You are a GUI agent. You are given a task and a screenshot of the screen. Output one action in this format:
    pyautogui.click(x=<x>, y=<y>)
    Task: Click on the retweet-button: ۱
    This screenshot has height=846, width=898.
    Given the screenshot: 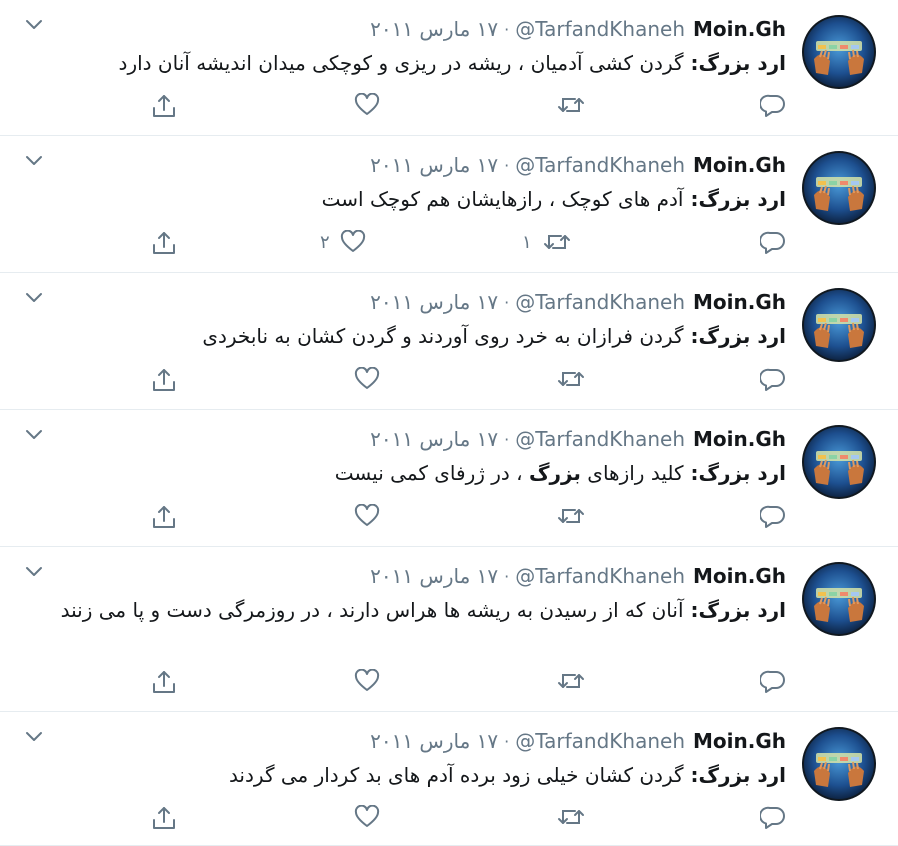 What is the action you would take?
    pyautogui.click(x=547, y=242)
    